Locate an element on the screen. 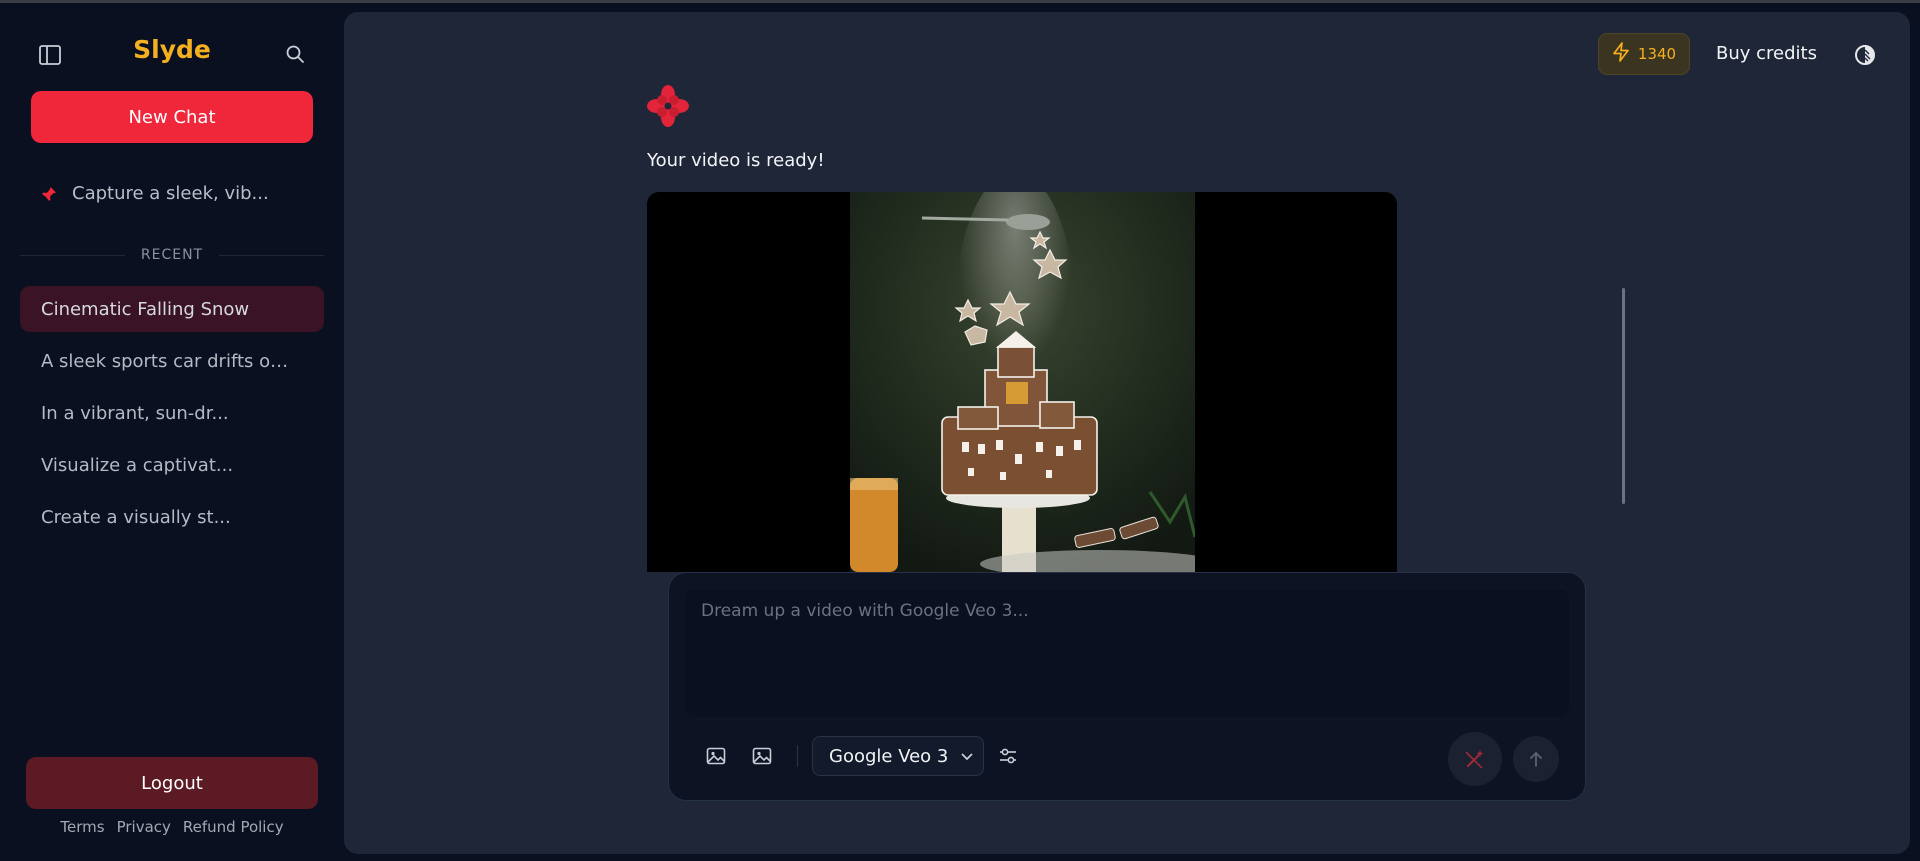 The width and height of the screenshot is (1920, 861). brand-logo: Slyde is located at coordinates (172, 49).